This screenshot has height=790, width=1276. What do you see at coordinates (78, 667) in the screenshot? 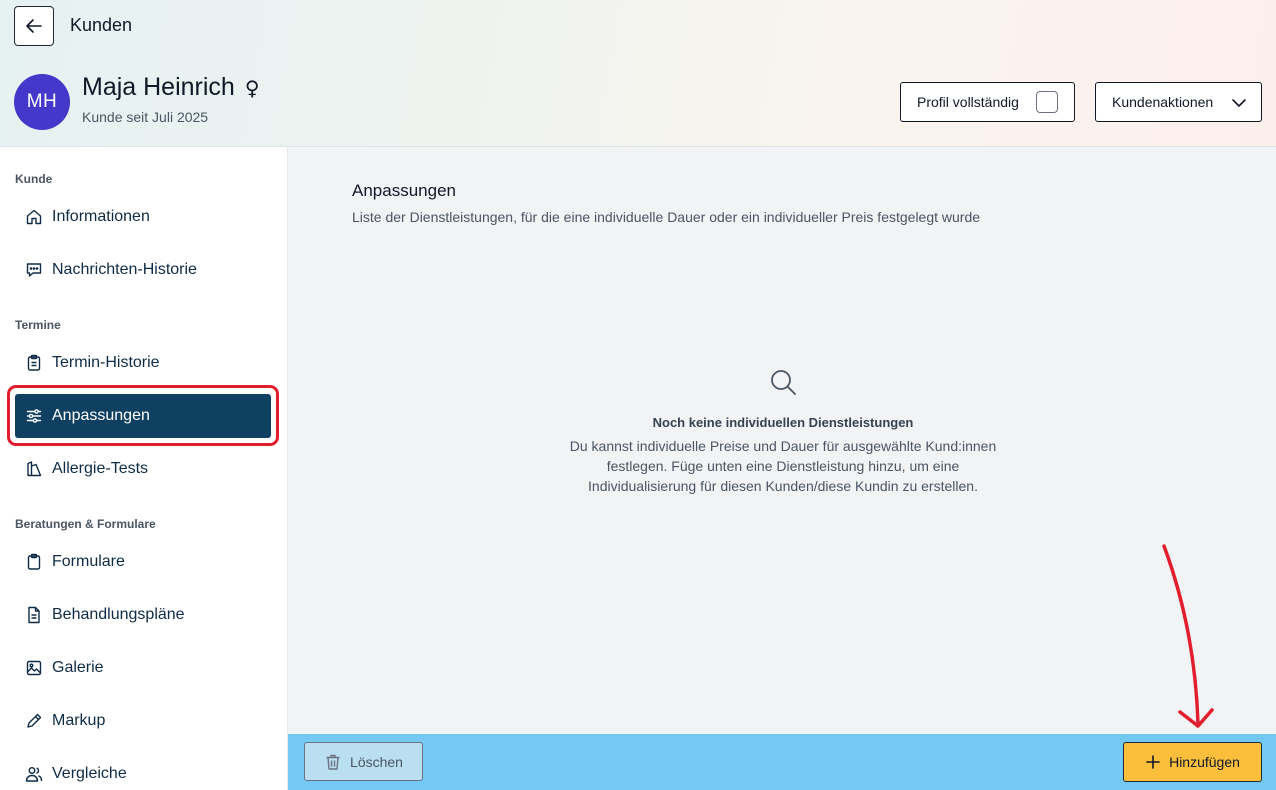
I see `sidebar-item-label: Galerie` at bounding box center [78, 667].